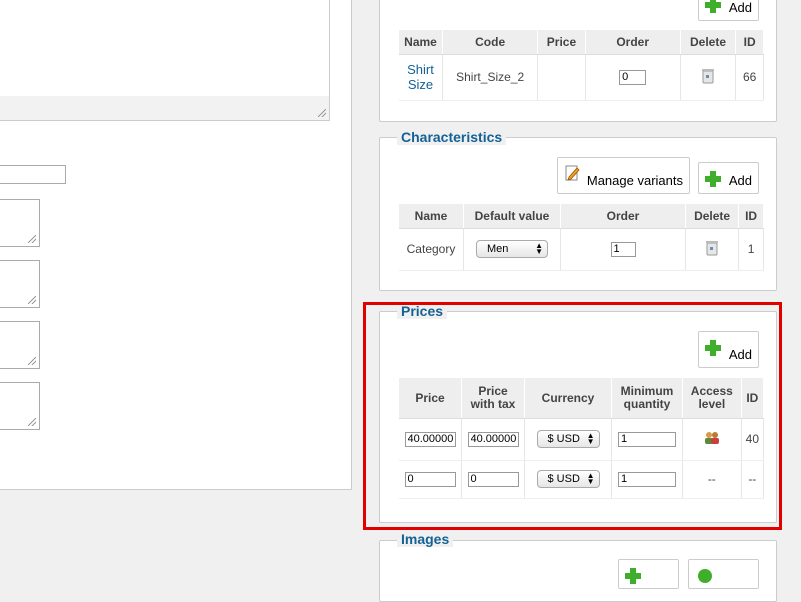  What do you see at coordinates (723, 574) in the screenshot?
I see `images-upload-button` at bounding box center [723, 574].